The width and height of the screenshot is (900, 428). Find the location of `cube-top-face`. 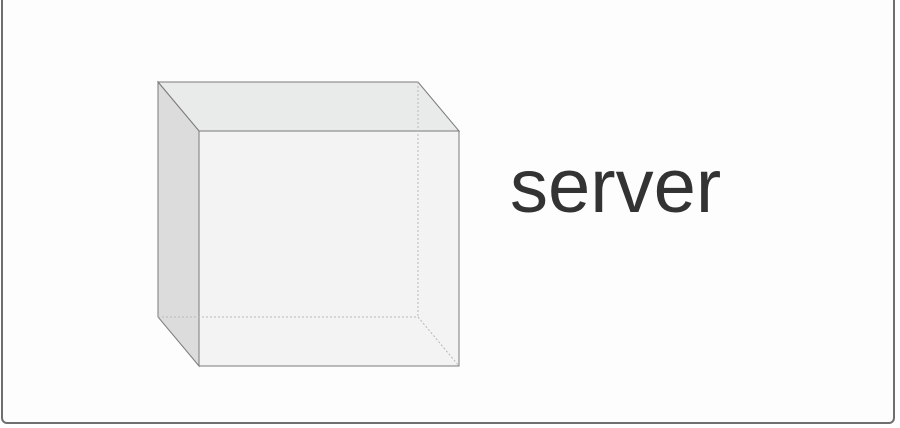

cube-top-face is located at coordinates (308, 106).